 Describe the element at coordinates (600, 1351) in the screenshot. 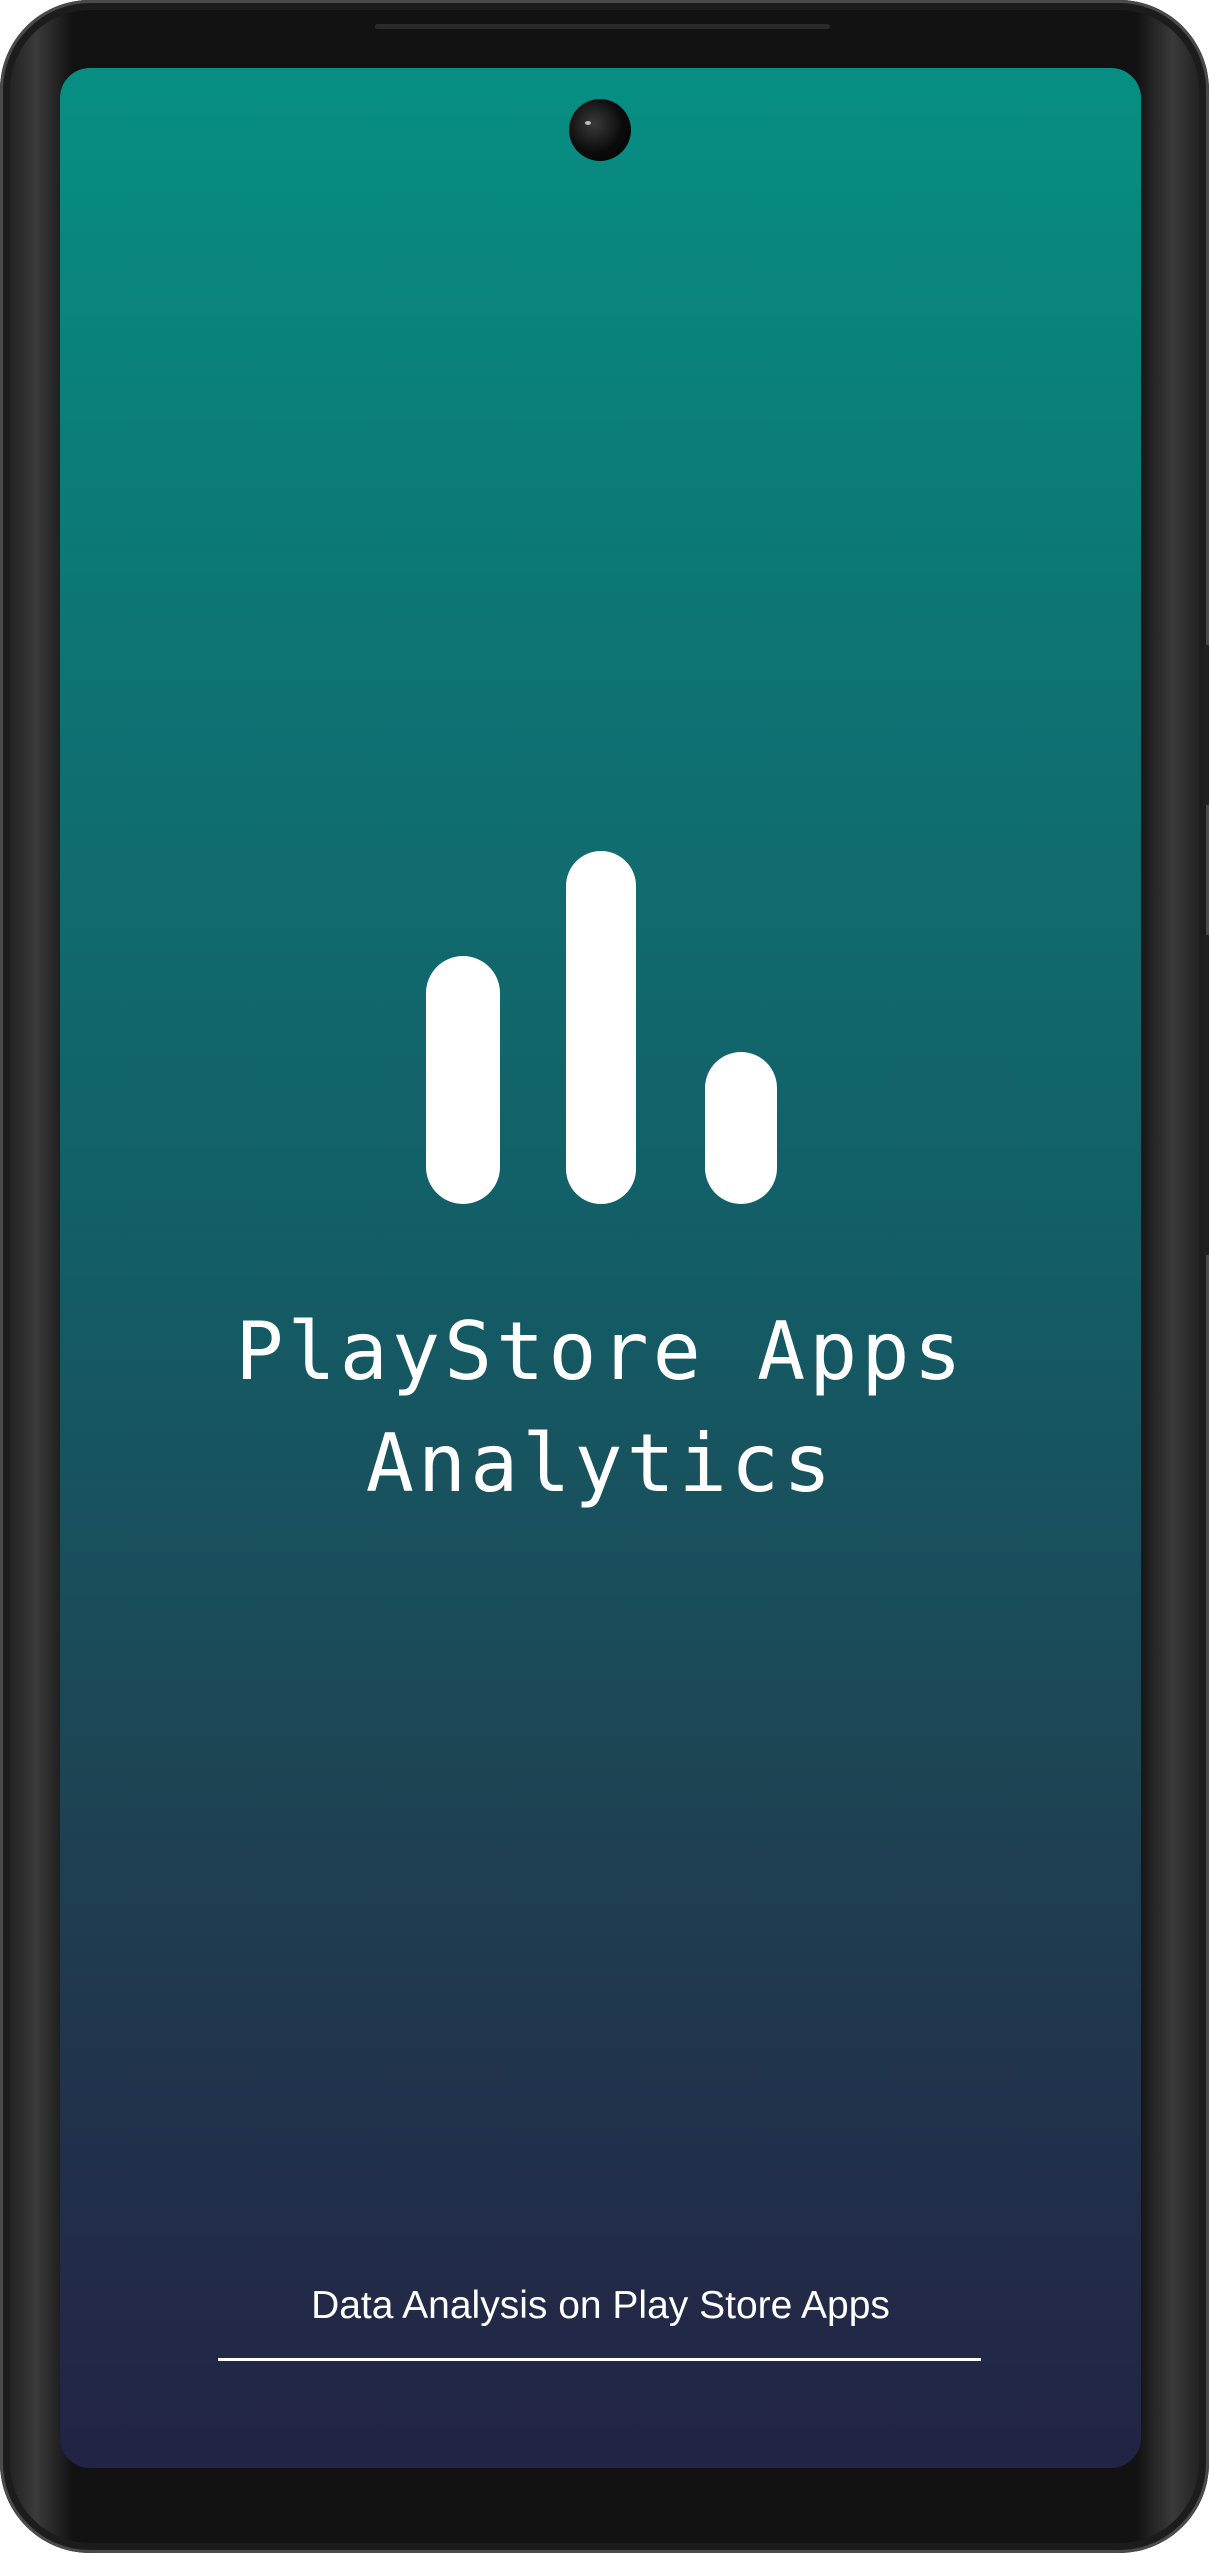

I see `app-title-line1: PlayStore Apps` at that location.